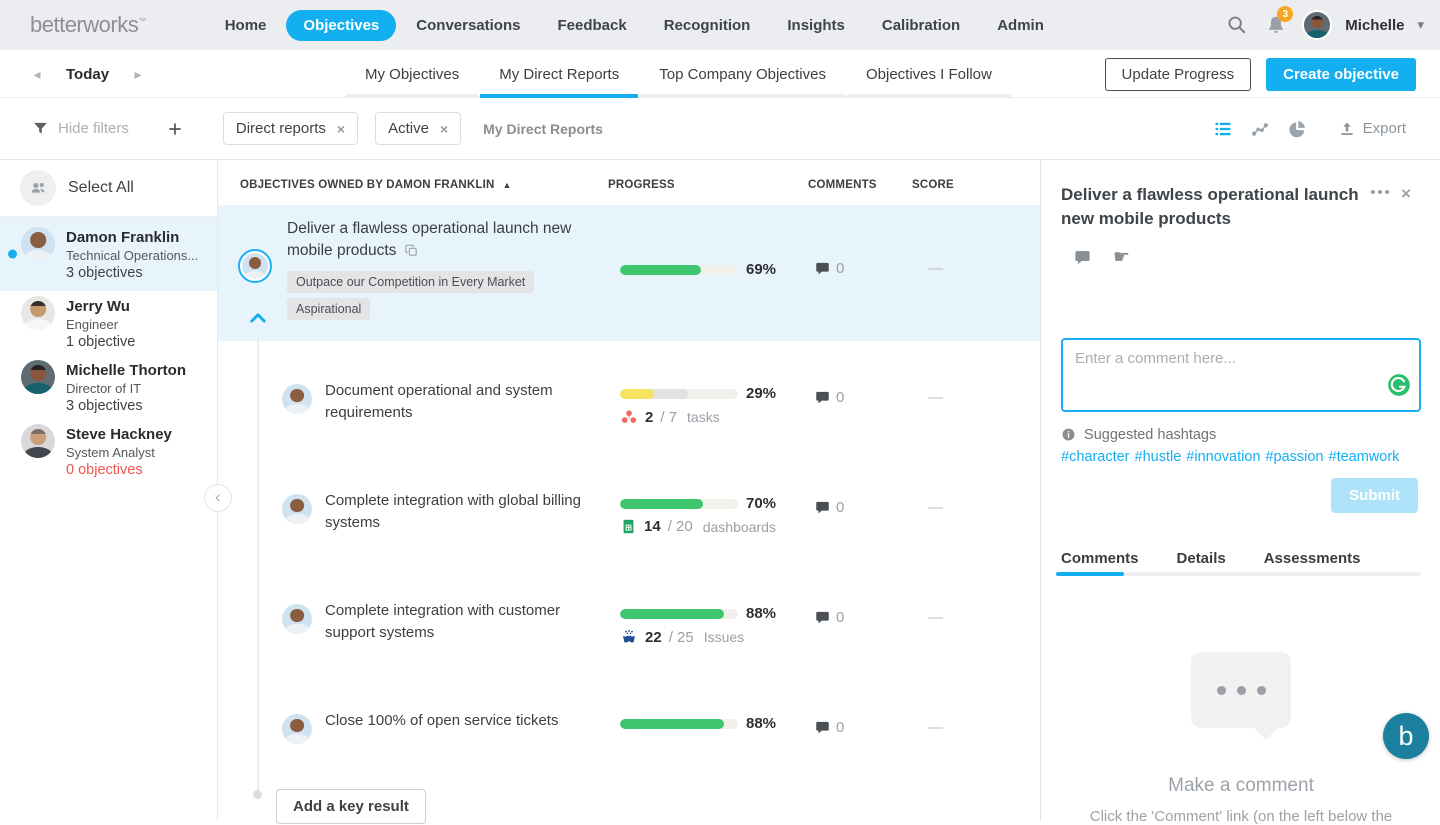  Describe the element at coordinates (1020, 25) in the screenshot. I see `nav-item-admin: Admin` at that location.